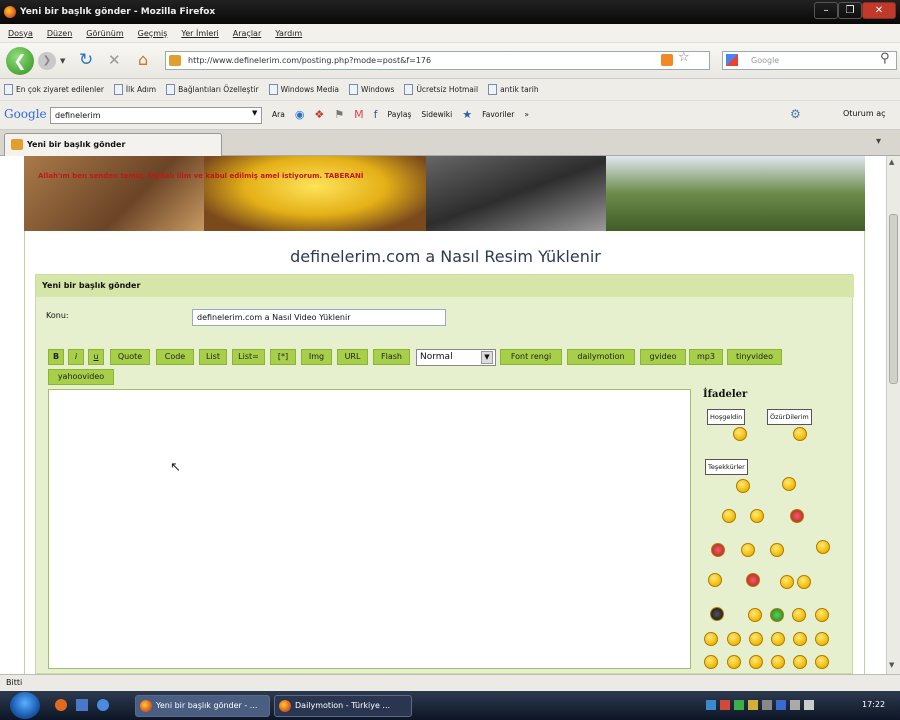 This screenshot has width=900, height=720. Describe the element at coordinates (706, 357) in the screenshot. I see `mp3-button: mp3` at that location.